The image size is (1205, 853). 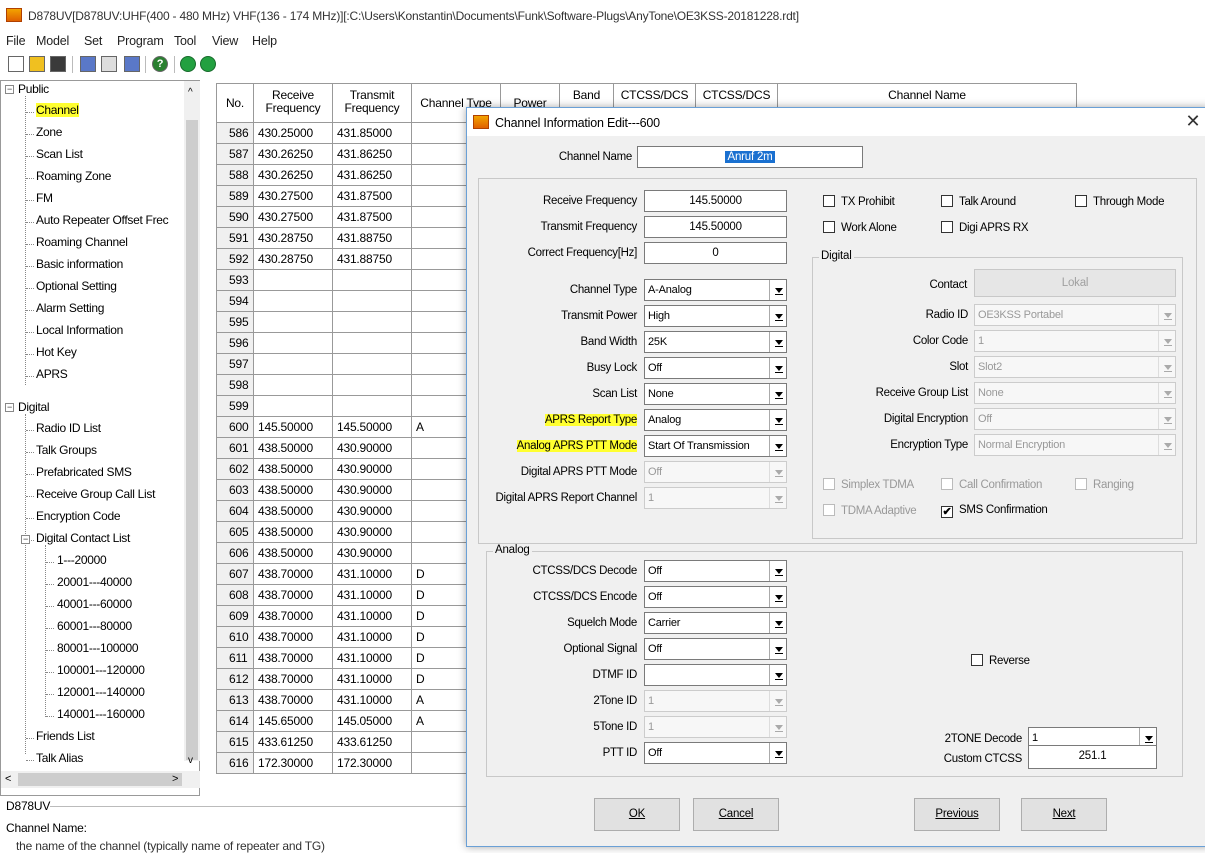 What do you see at coordinates (1075, 419) in the screenshot?
I see `digital-encryption-select: Off` at bounding box center [1075, 419].